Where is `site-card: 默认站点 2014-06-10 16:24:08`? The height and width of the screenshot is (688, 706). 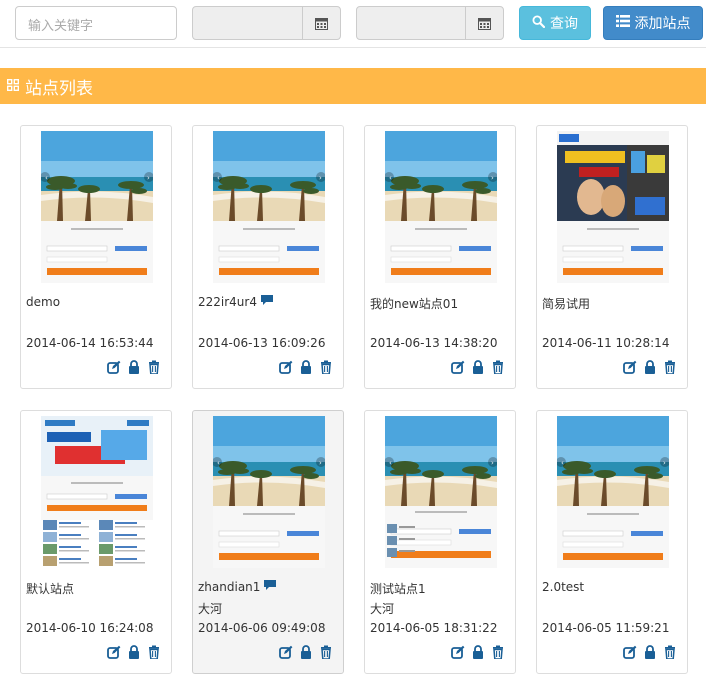
site-card: 默认站点 2014-06-10 16:24:08 is located at coordinates (96, 542).